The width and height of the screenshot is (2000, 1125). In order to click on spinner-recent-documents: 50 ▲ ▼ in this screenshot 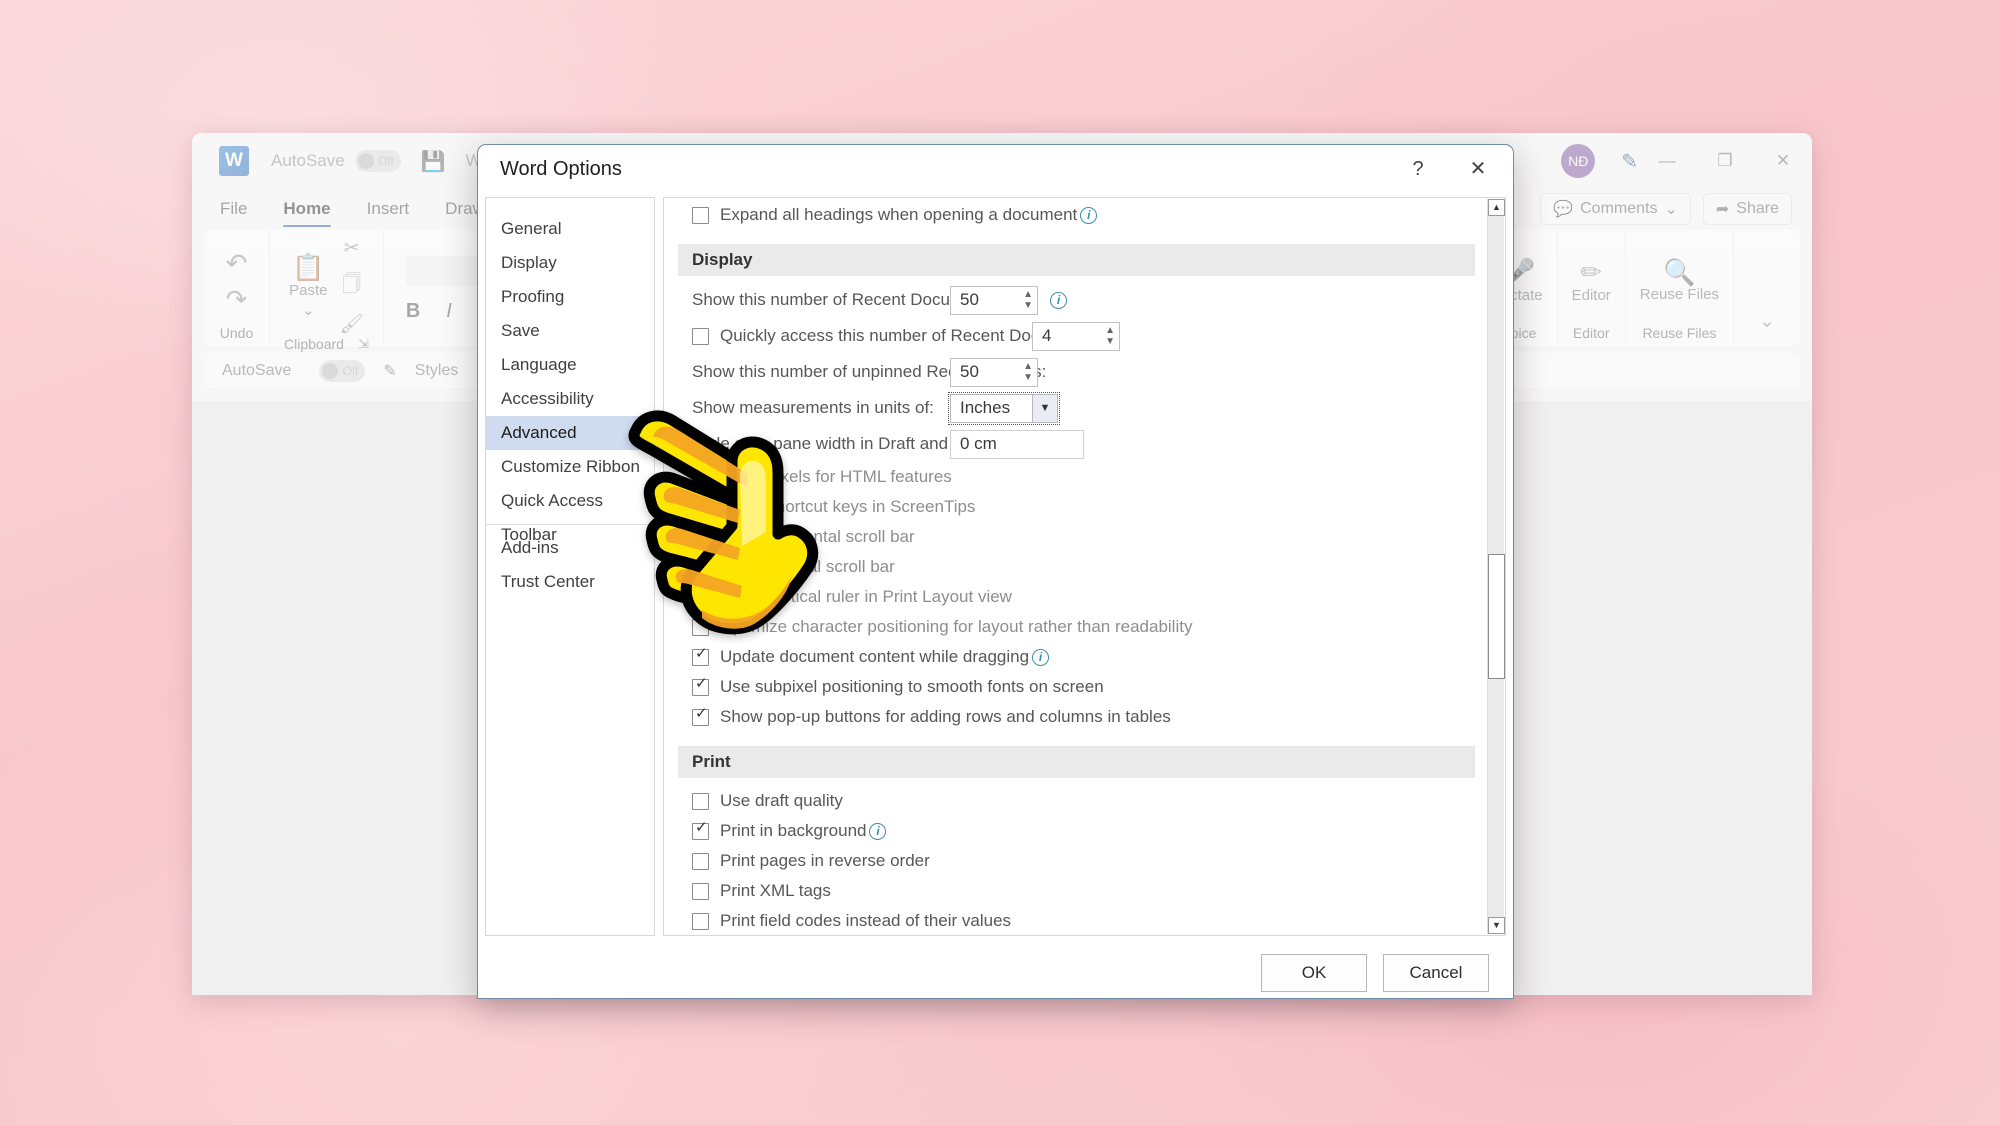, I will do `click(994, 300)`.